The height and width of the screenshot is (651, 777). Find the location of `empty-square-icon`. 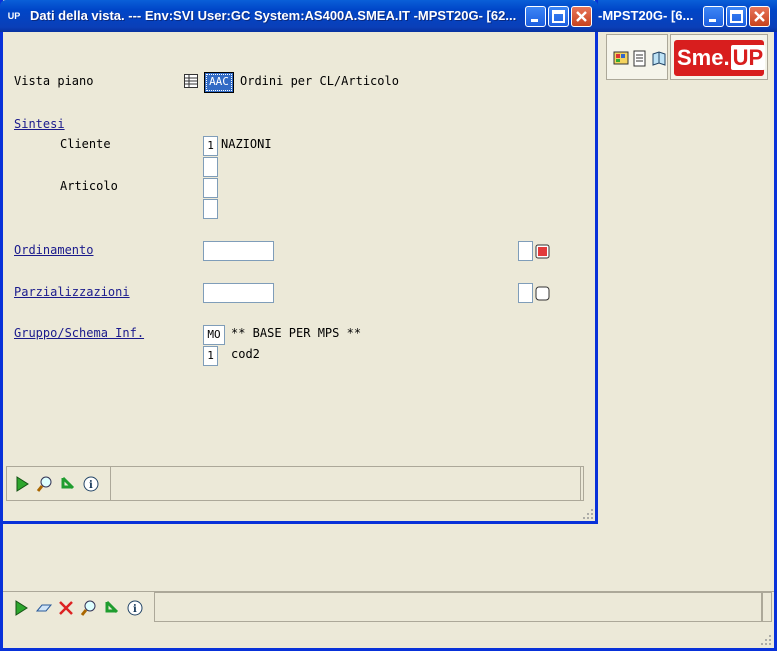

empty-square-icon is located at coordinates (542, 293).